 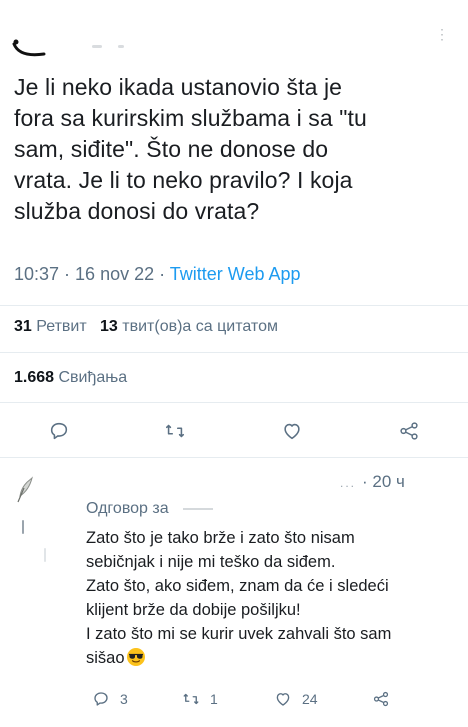 What do you see at coordinates (214, 699) in the screenshot?
I see `reply-retweet-count: 1` at bounding box center [214, 699].